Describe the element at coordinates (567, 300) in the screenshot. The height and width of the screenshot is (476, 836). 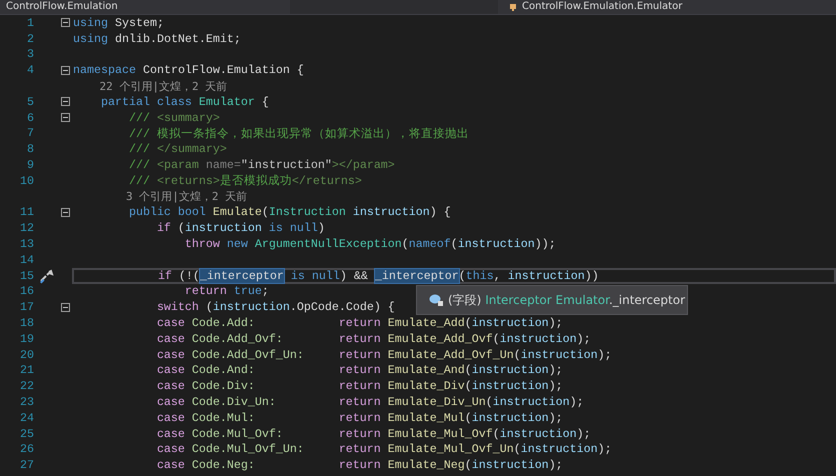
I see `tooltip-text: (字段) Interceptor Emulator._interceptor` at that location.